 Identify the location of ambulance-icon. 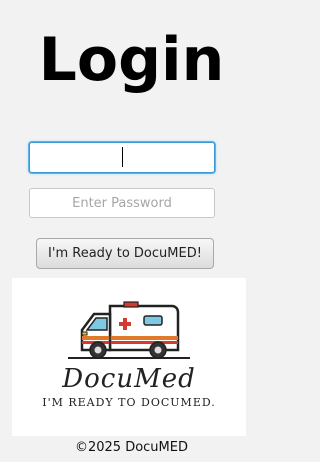
(129, 330).